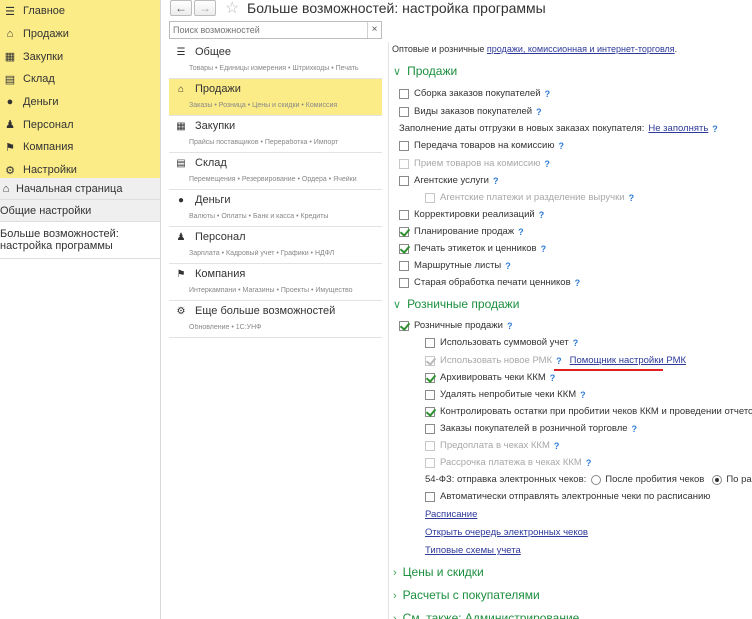 The height and width of the screenshot is (619, 752). I want to click on option-row: Печать этикеток и ценников?, so click(472, 248).